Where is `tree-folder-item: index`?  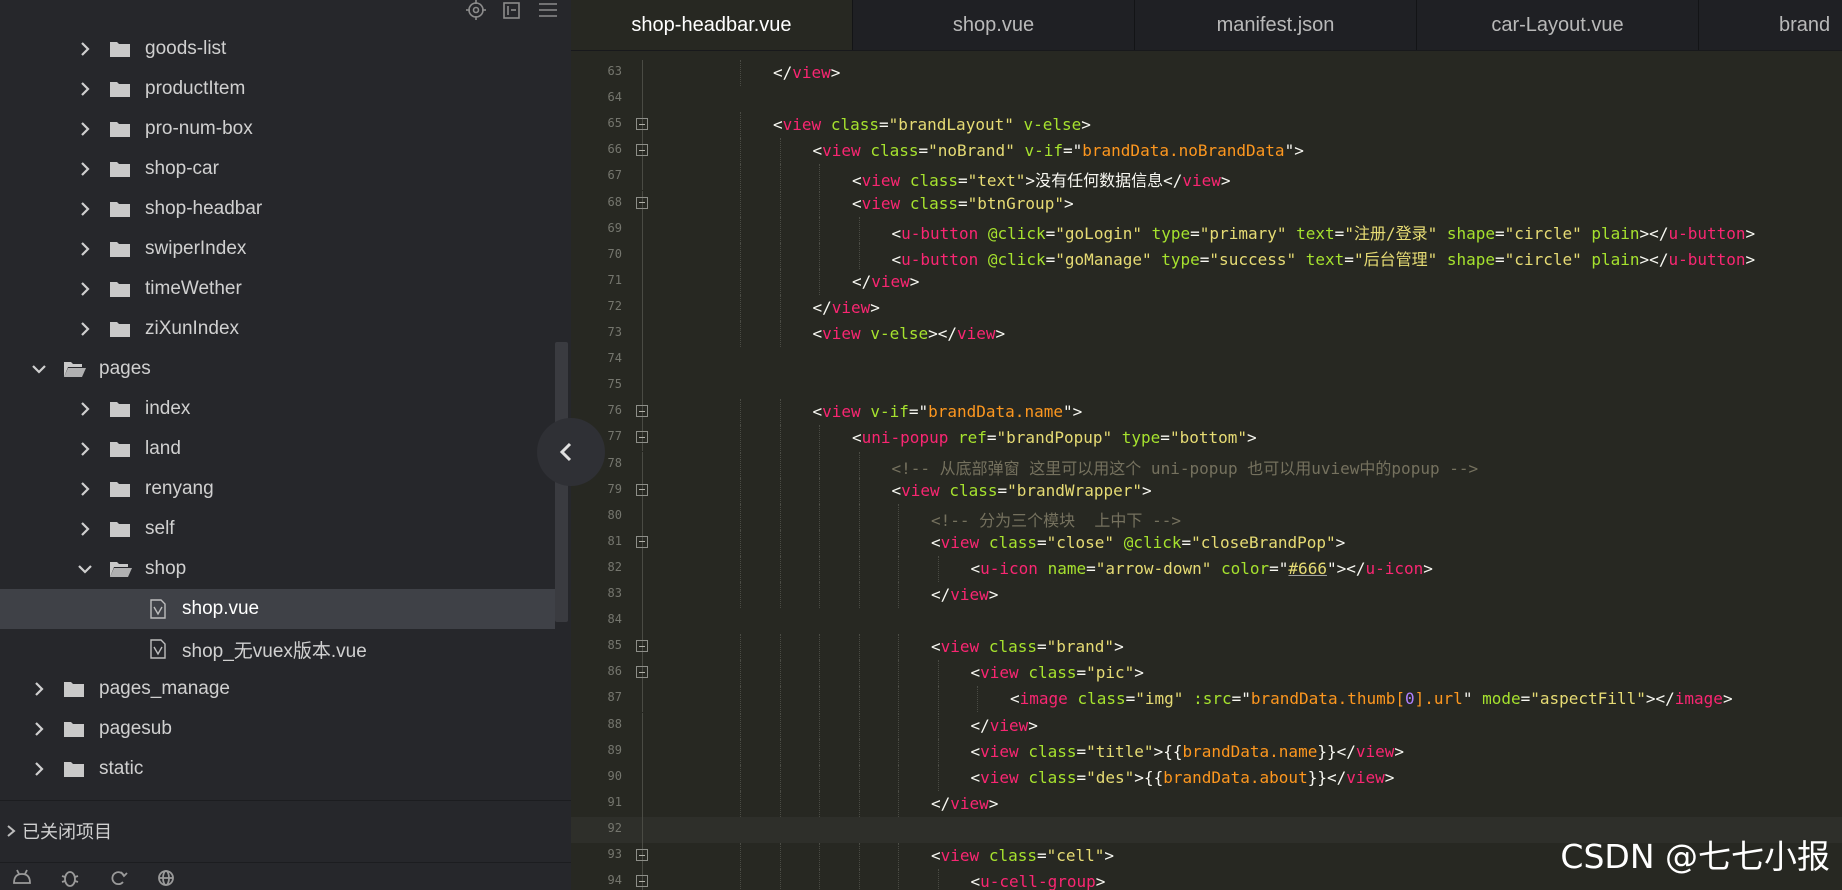
tree-folder-item: index is located at coordinates (277, 409).